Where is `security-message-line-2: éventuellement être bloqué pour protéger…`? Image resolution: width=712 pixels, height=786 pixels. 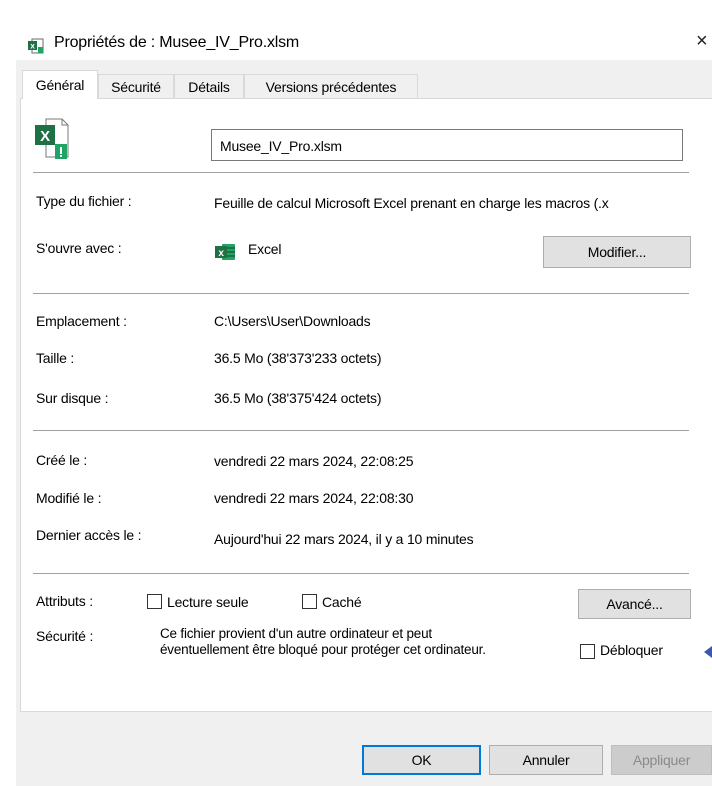
security-message-line-2: éventuellement être bloqué pour protéger… is located at coordinates (323, 649).